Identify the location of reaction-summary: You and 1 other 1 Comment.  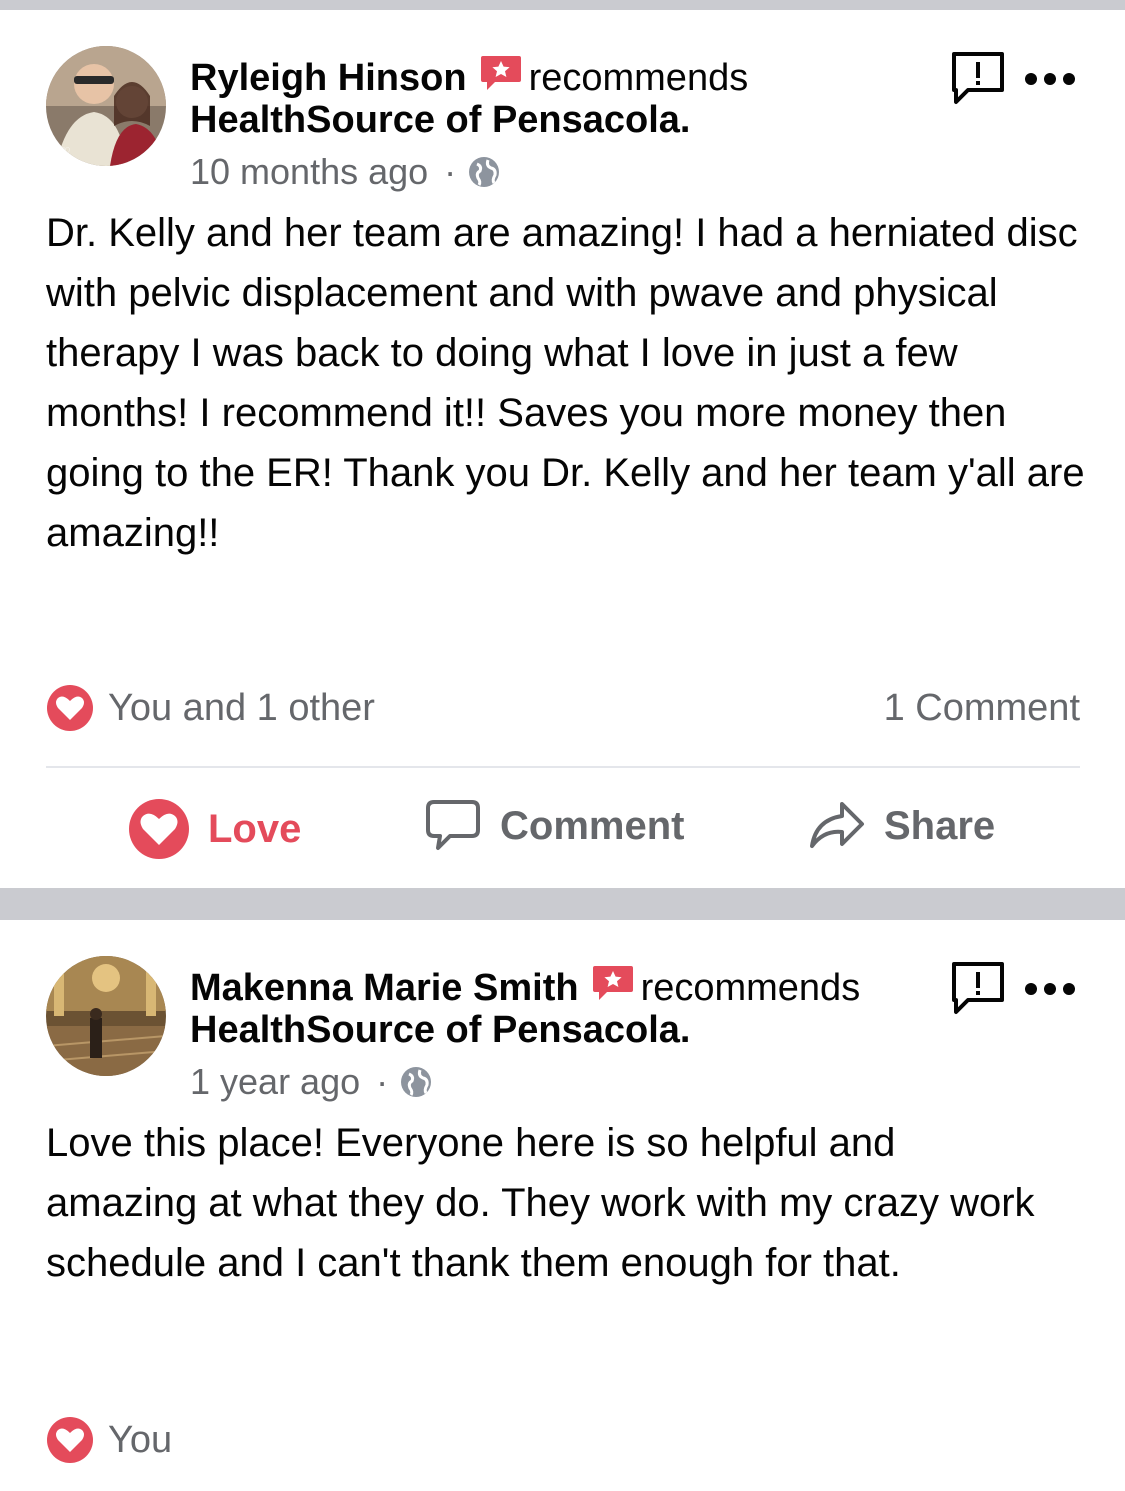
(563, 708).